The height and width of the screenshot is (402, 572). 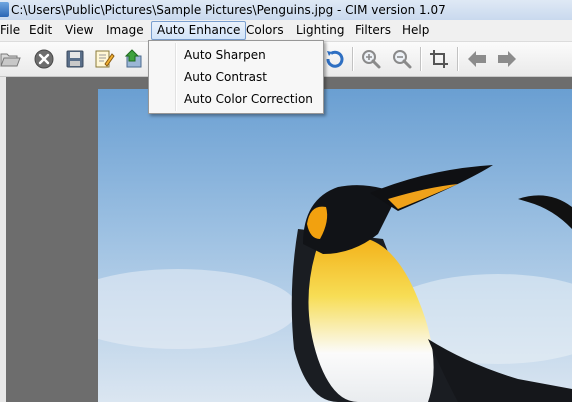 What do you see at coordinates (225, 77) in the screenshot?
I see `menu-item-auto-contrast: Auto Contrast` at bounding box center [225, 77].